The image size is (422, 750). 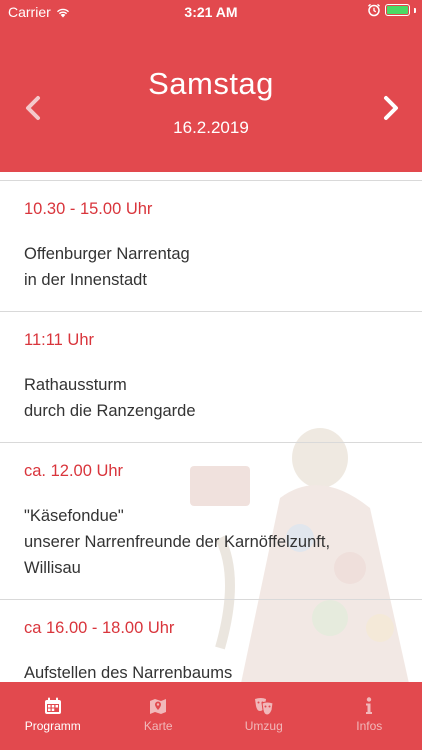 I want to click on battery-icon, so click(x=397, y=10).